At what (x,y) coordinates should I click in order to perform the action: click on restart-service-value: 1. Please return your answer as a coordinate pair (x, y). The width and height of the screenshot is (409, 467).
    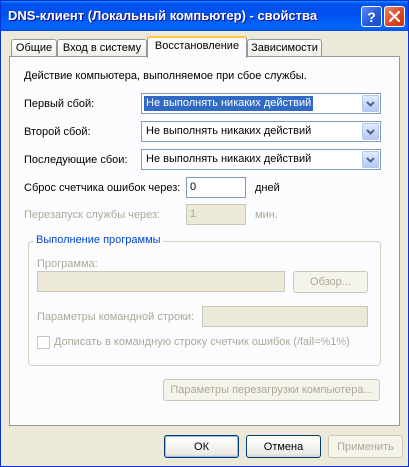
    Looking at the image, I should click on (193, 214).